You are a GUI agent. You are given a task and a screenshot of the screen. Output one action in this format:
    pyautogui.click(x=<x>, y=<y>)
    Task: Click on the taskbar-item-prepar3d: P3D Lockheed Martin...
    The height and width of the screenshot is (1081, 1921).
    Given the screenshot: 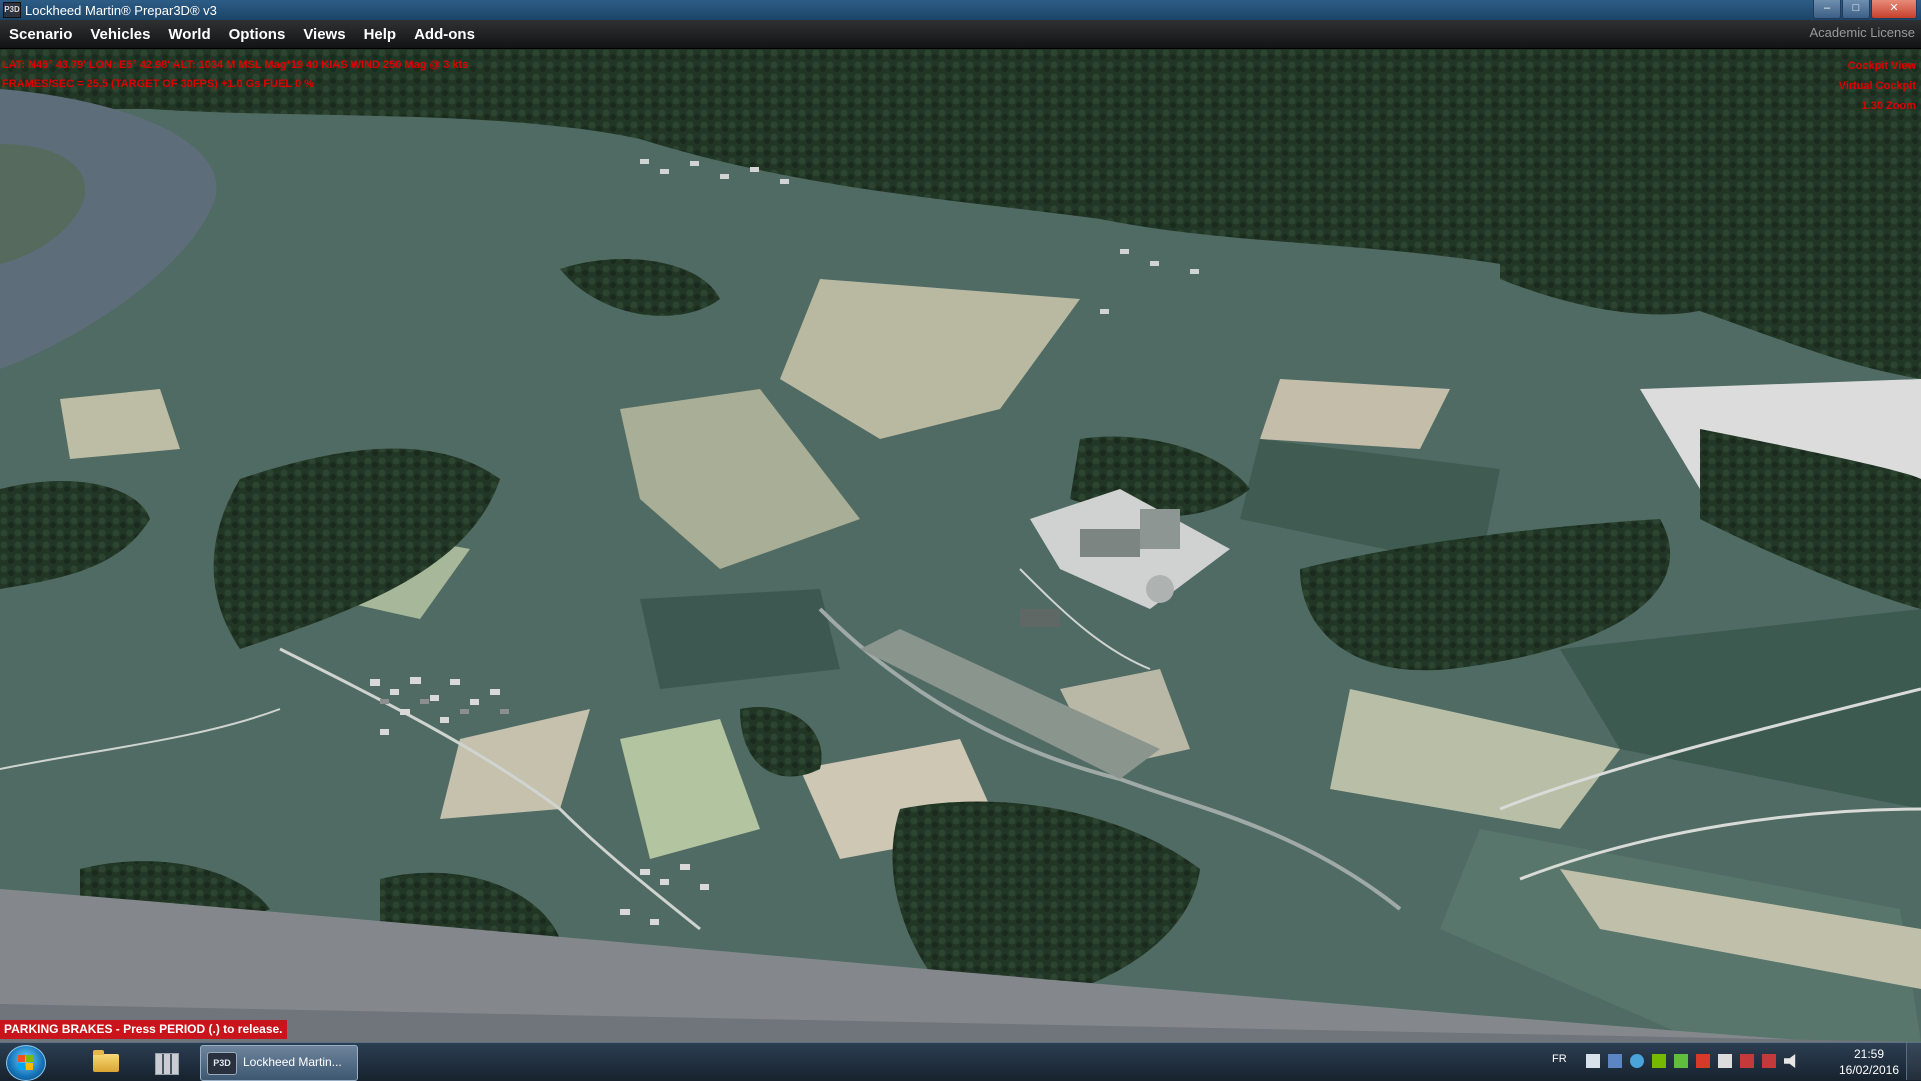 What is the action you would take?
    pyautogui.click(x=279, y=1063)
    